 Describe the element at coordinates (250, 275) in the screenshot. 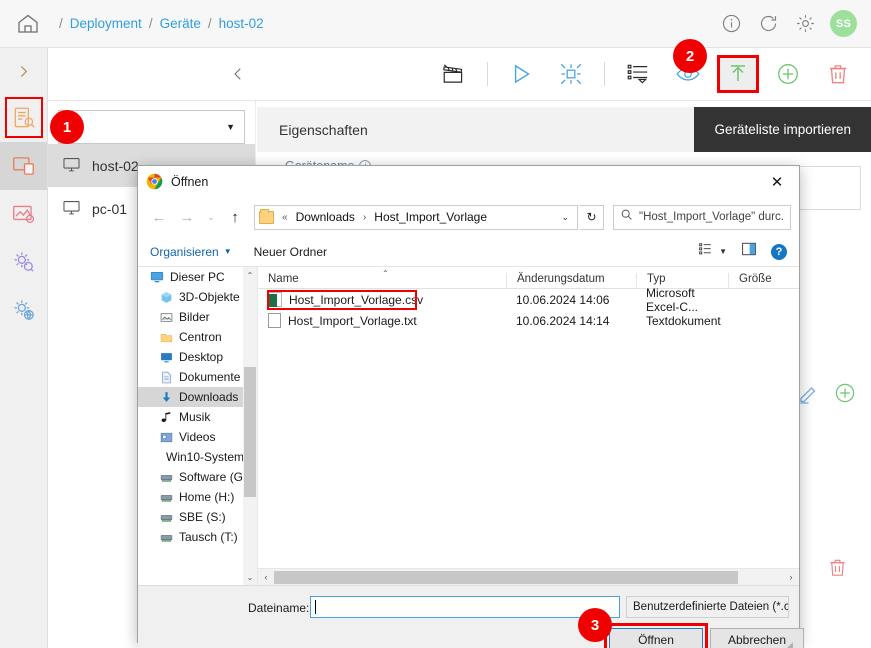

I see `scroll-up-icon: ⌃` at that location.